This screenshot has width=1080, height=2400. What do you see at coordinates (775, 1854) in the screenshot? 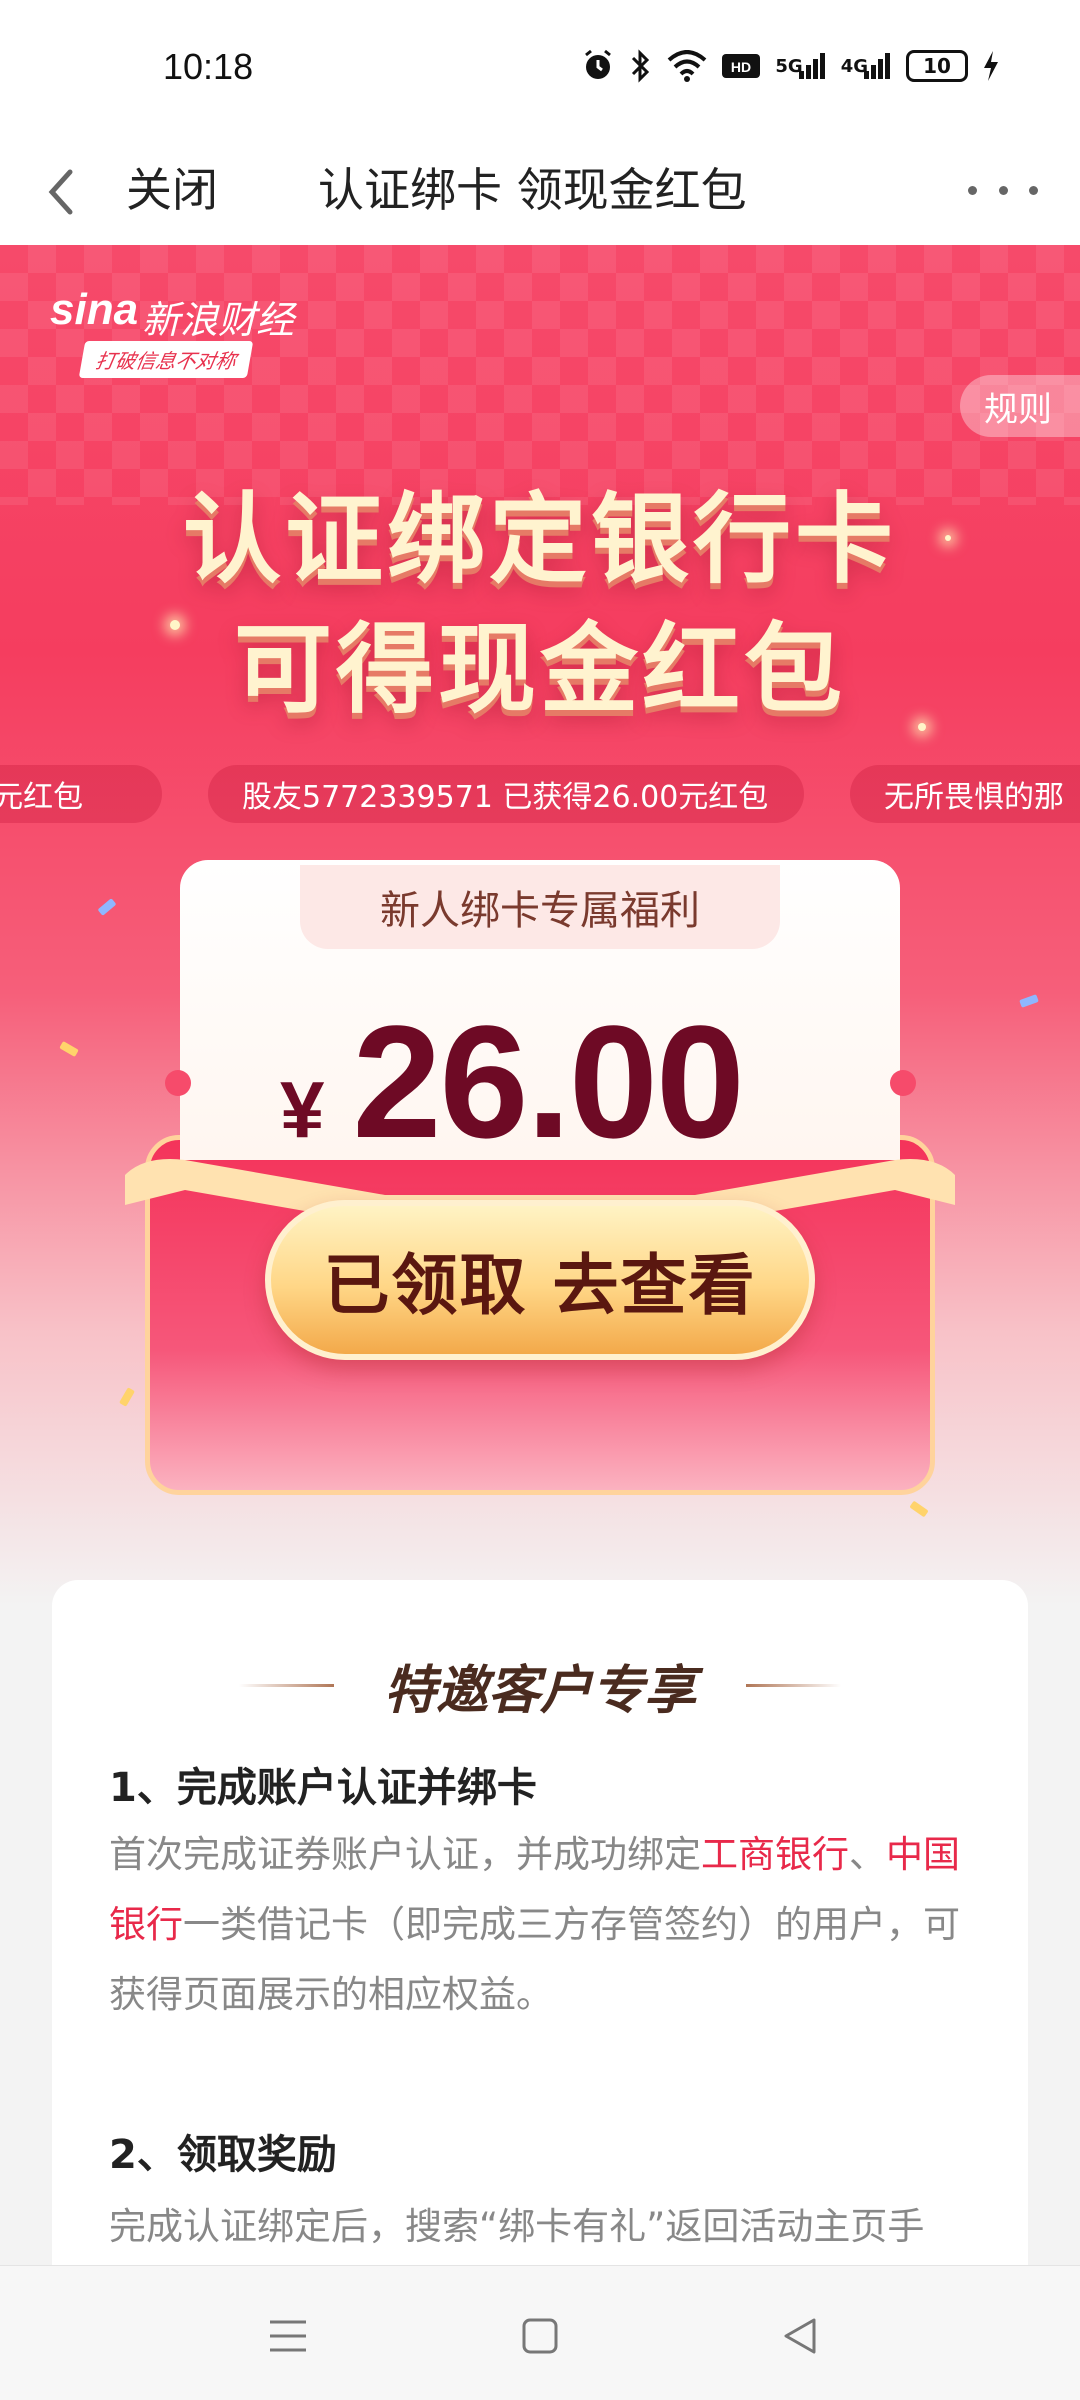
I see `bank-icbc: 工商银行` at bounding box center [775, 1854].